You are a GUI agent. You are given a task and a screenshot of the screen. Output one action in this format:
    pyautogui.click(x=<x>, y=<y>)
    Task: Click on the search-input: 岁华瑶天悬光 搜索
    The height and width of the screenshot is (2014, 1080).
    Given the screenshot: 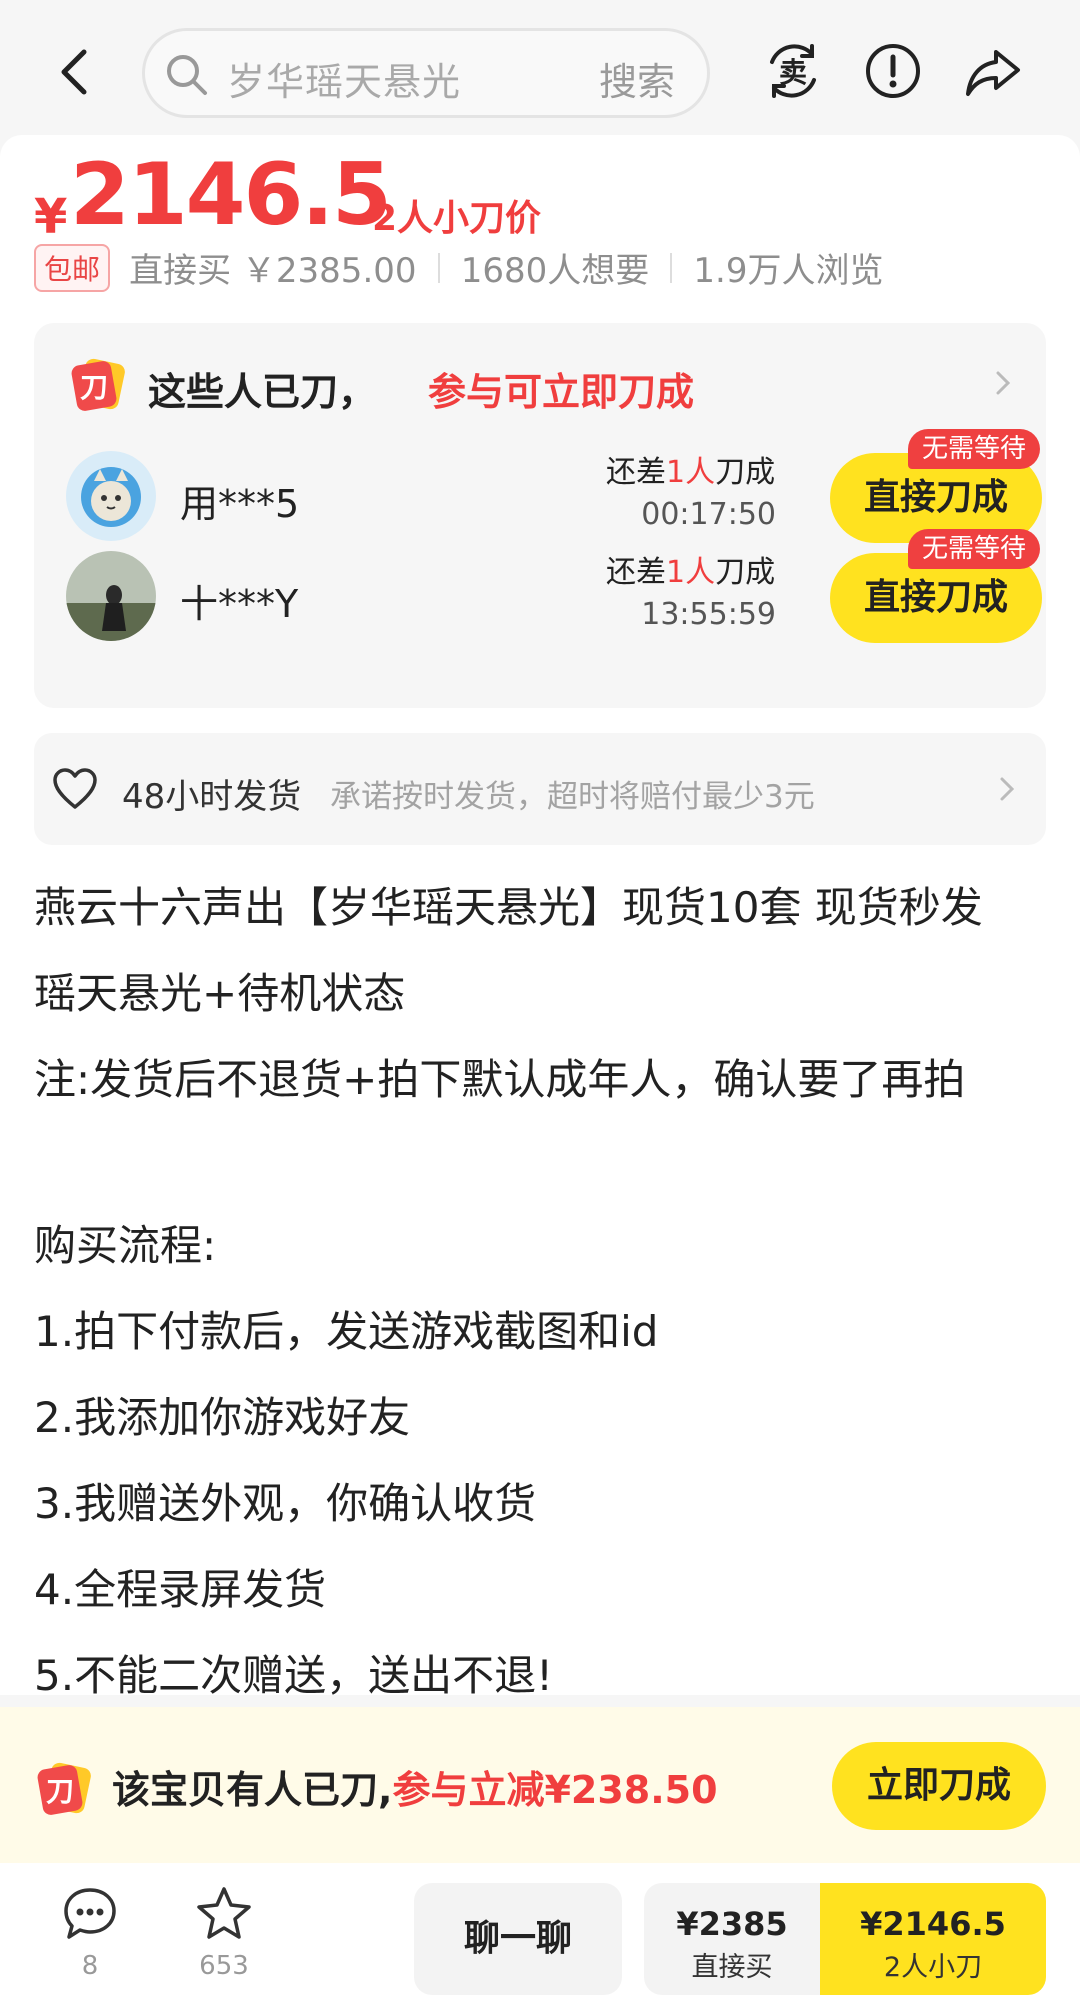 What is the action you would take?
    pyautogui.click(x=426, y=73)
    